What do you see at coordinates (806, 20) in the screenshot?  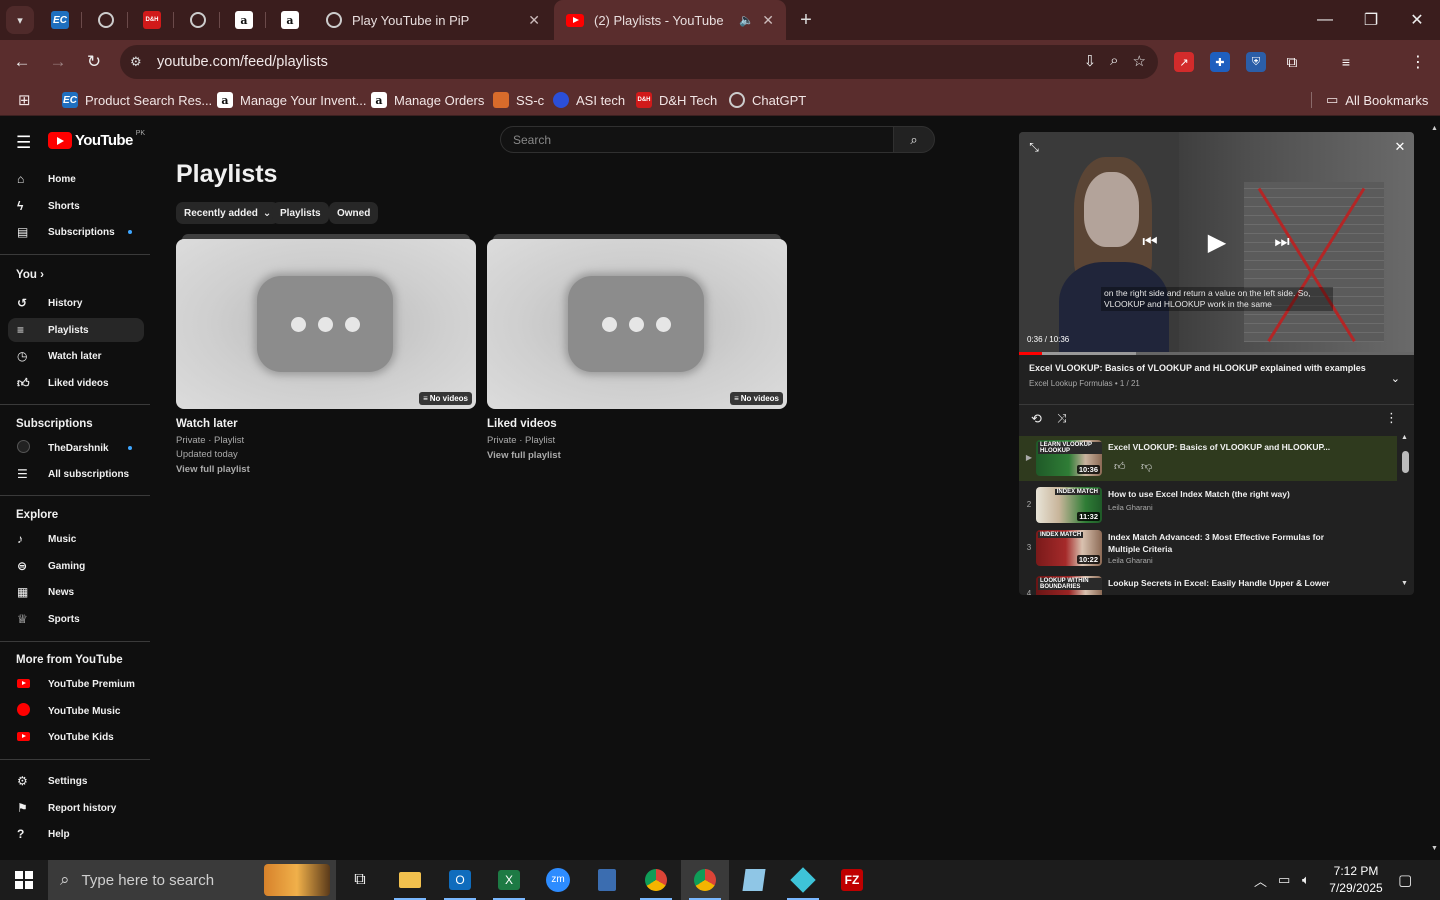 I see `new-tab-button: +` at bounding box center [806, 20].